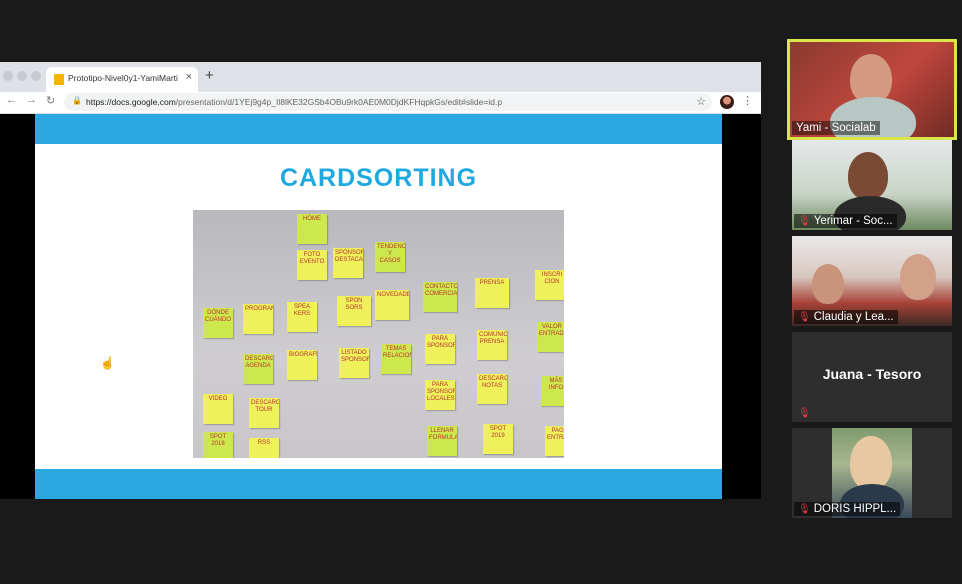 Image resolution: width=962 pixels, height=584 pixels. I want to click on sticky-note: HOME, so click(312, 229).